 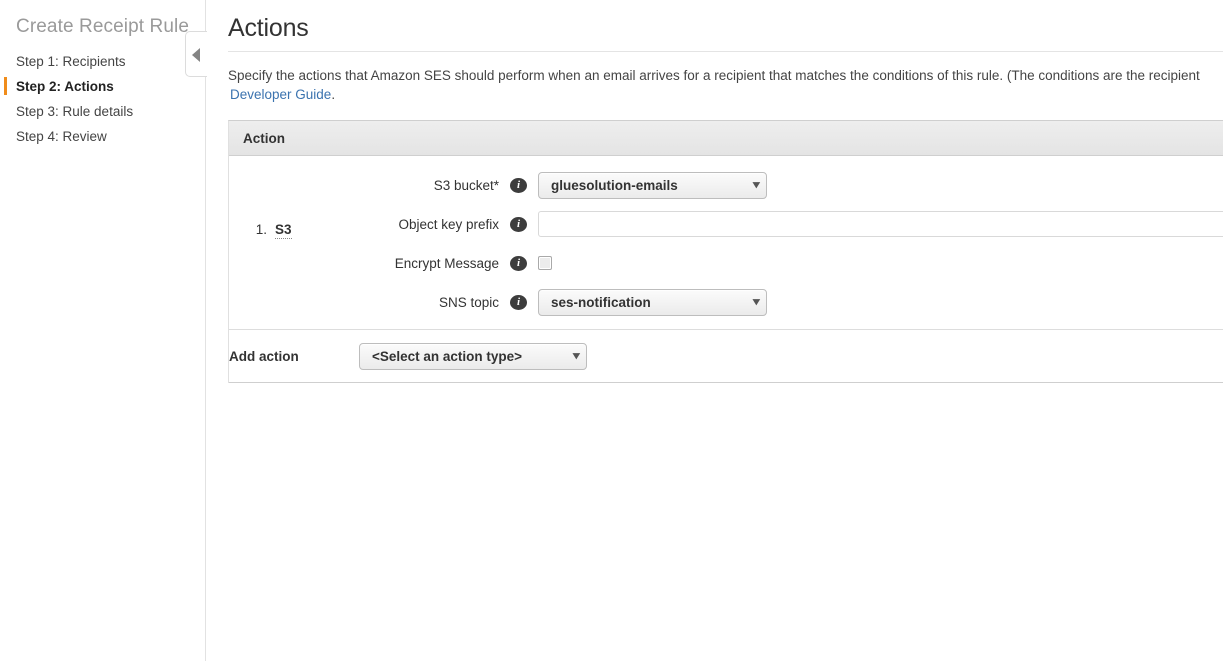 What do you see at coordinates (102, 111) in the screenshot?
I see `sidebar-item-step-3-rule-details: Step 3: Rule details` at bounding box center [102, 111].